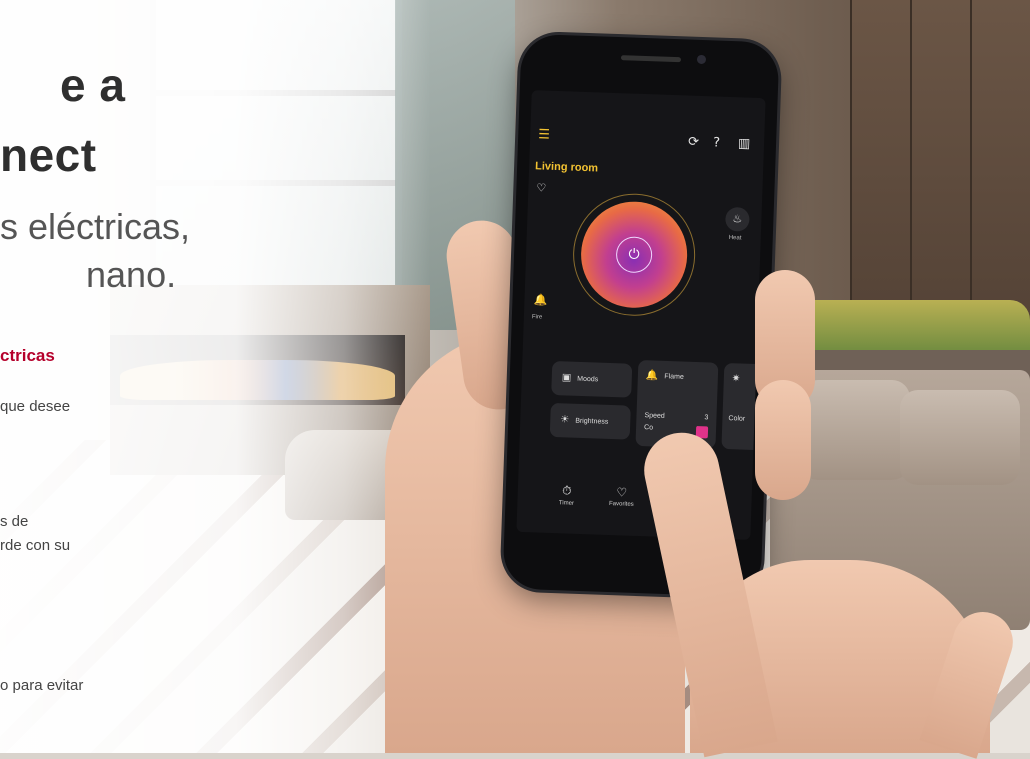 Image resolution: width=1030 pixels, height=759 pixels. I want to click on help-icon: ?, so click(716, 142).